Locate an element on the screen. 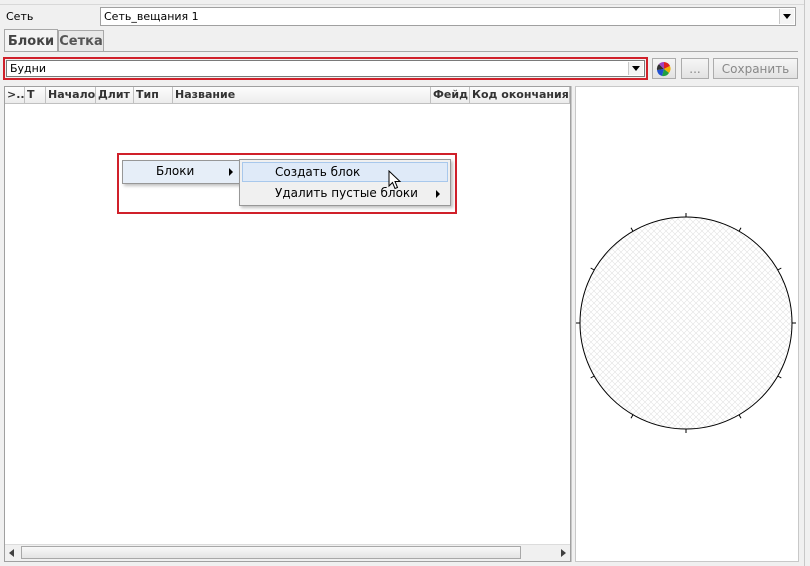 The height and width of the screenshot is (566, 810). network-label: Сеть is located at coordinates (20, 16).